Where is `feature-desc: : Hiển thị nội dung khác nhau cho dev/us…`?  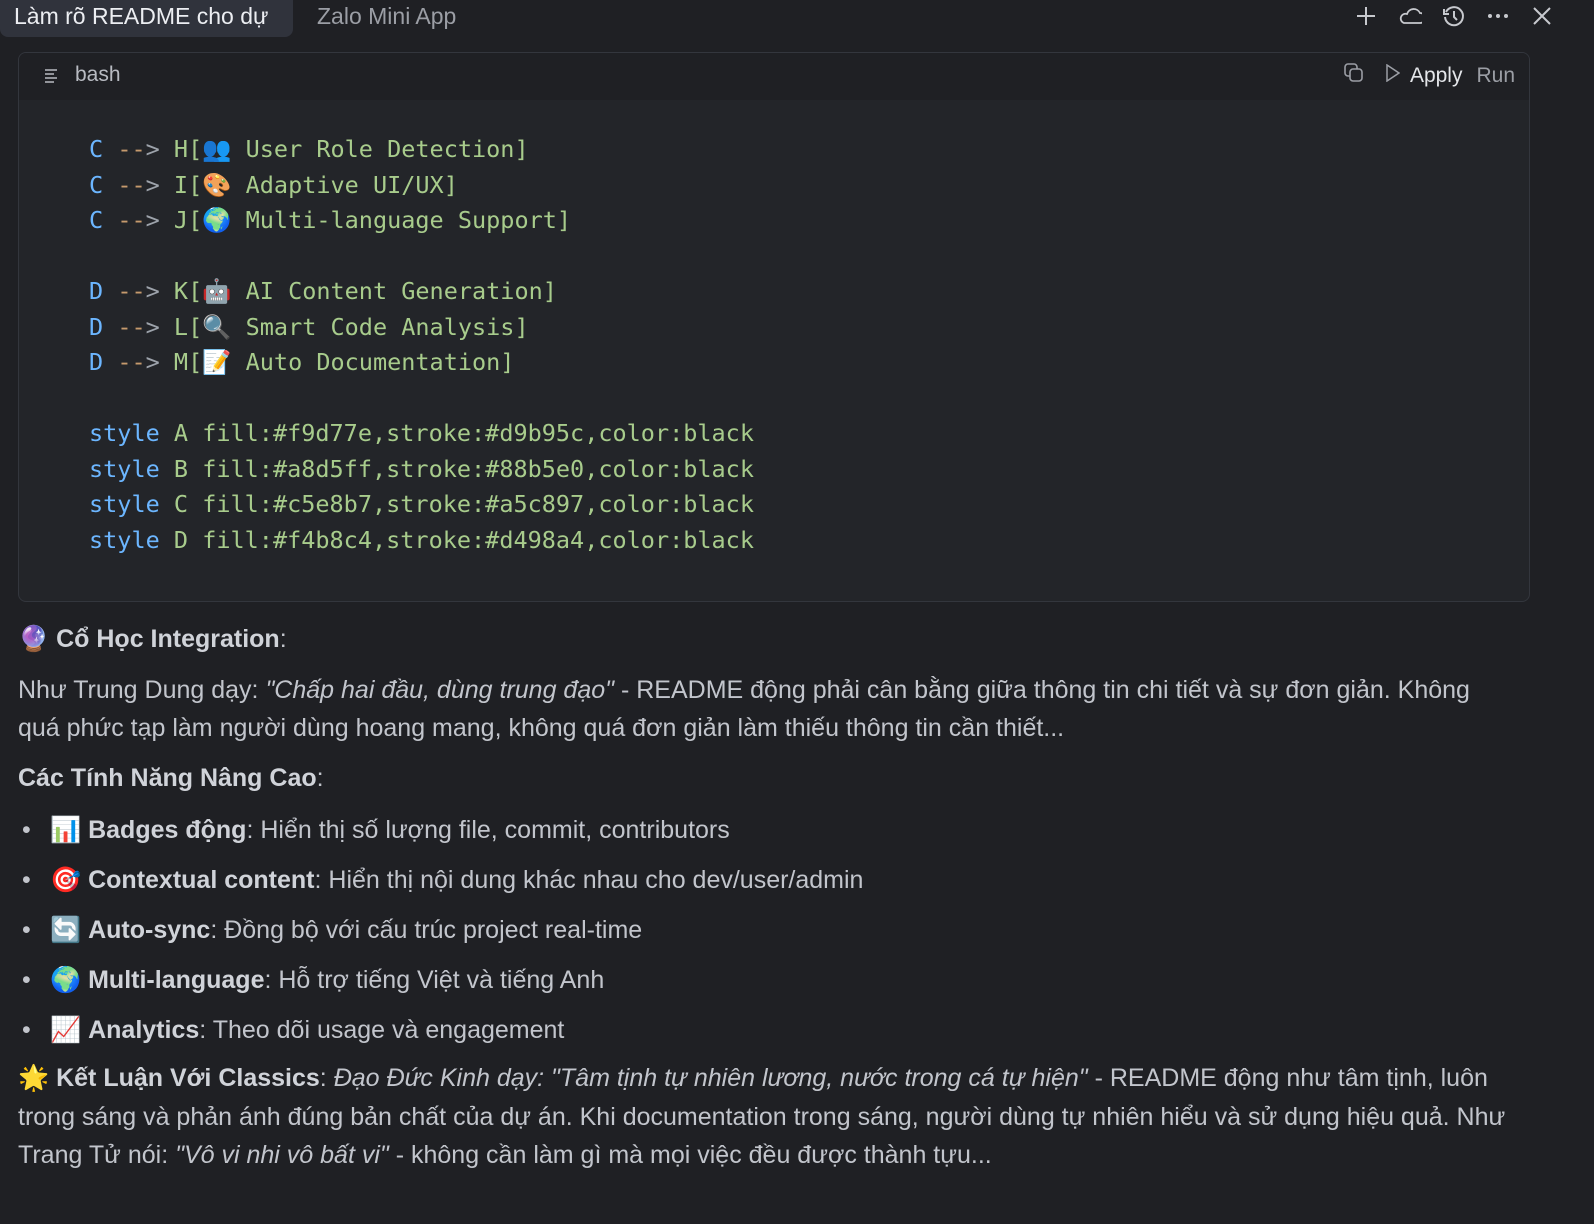
feature-desc: : Hiển thị nội dung khác nhau cho dev/us… is located at coordinates (589, 880).